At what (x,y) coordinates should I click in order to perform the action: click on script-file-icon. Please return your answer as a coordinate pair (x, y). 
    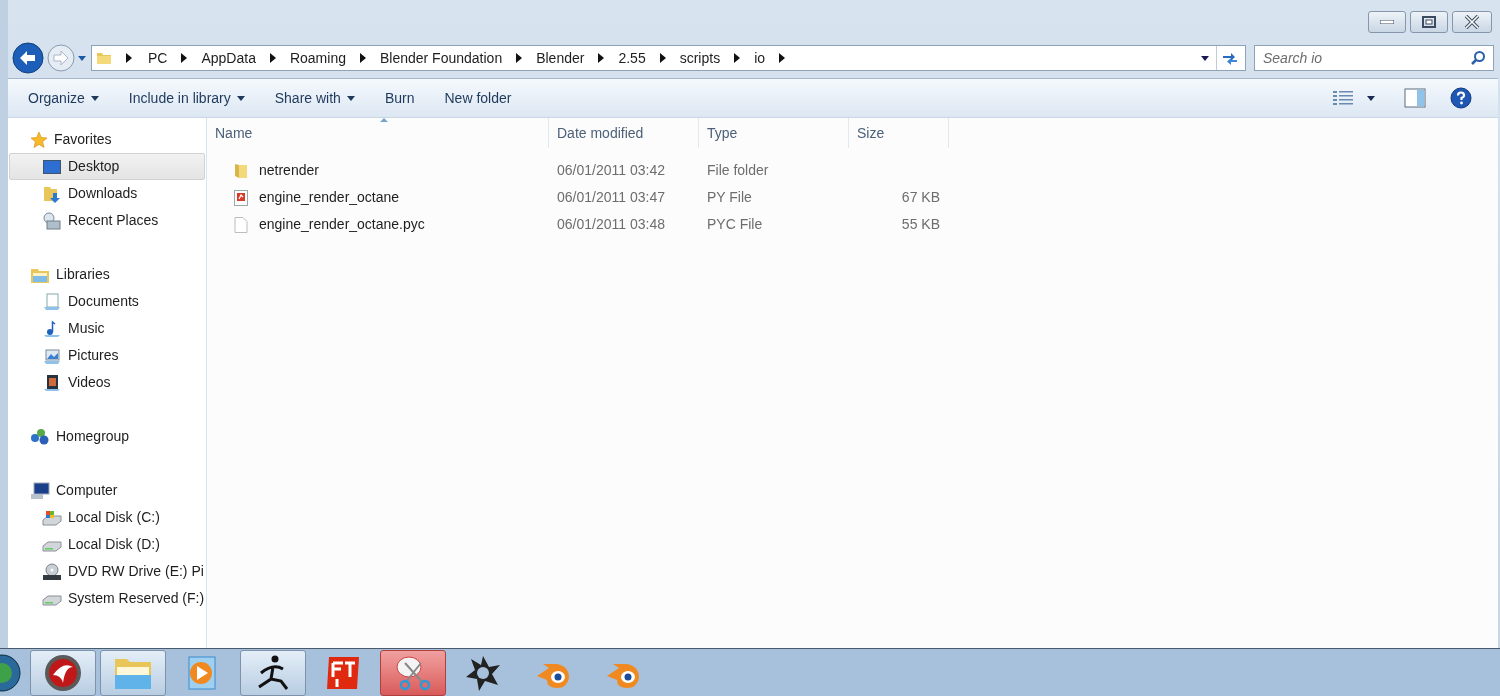
    Looking at the image, I should click on (241, 197).